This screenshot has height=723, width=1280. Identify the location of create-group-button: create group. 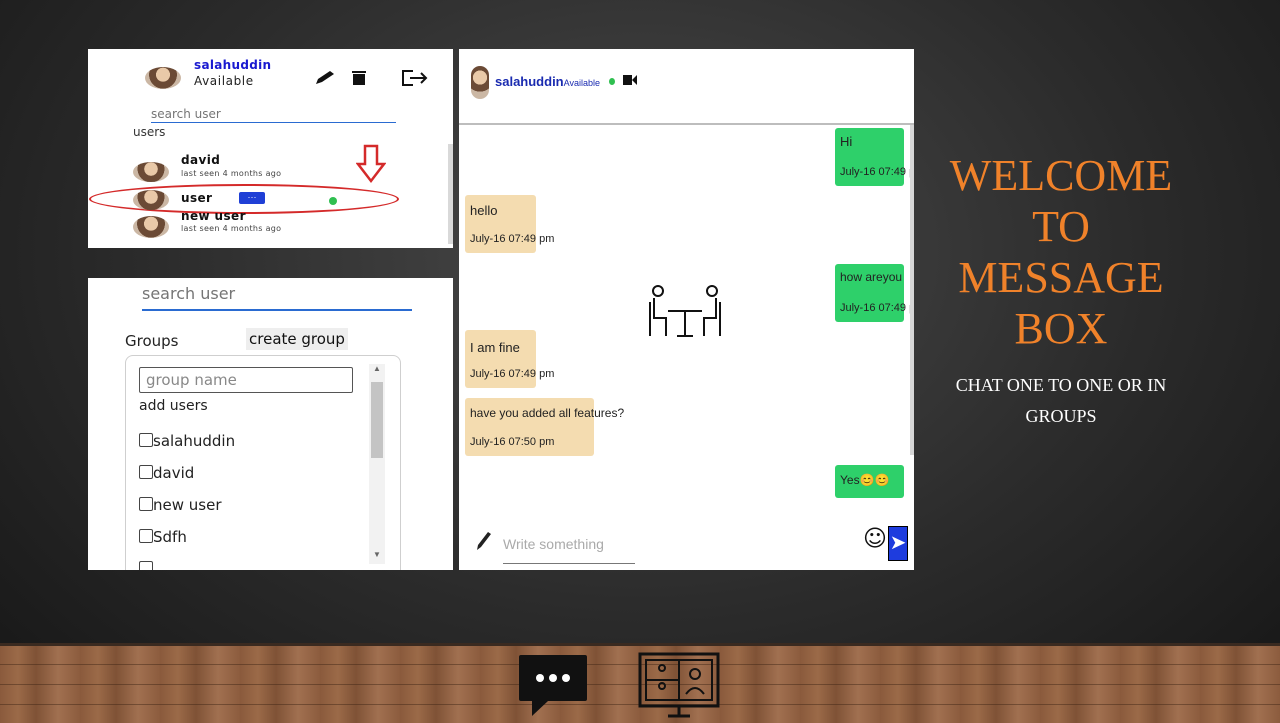
(297, 339).